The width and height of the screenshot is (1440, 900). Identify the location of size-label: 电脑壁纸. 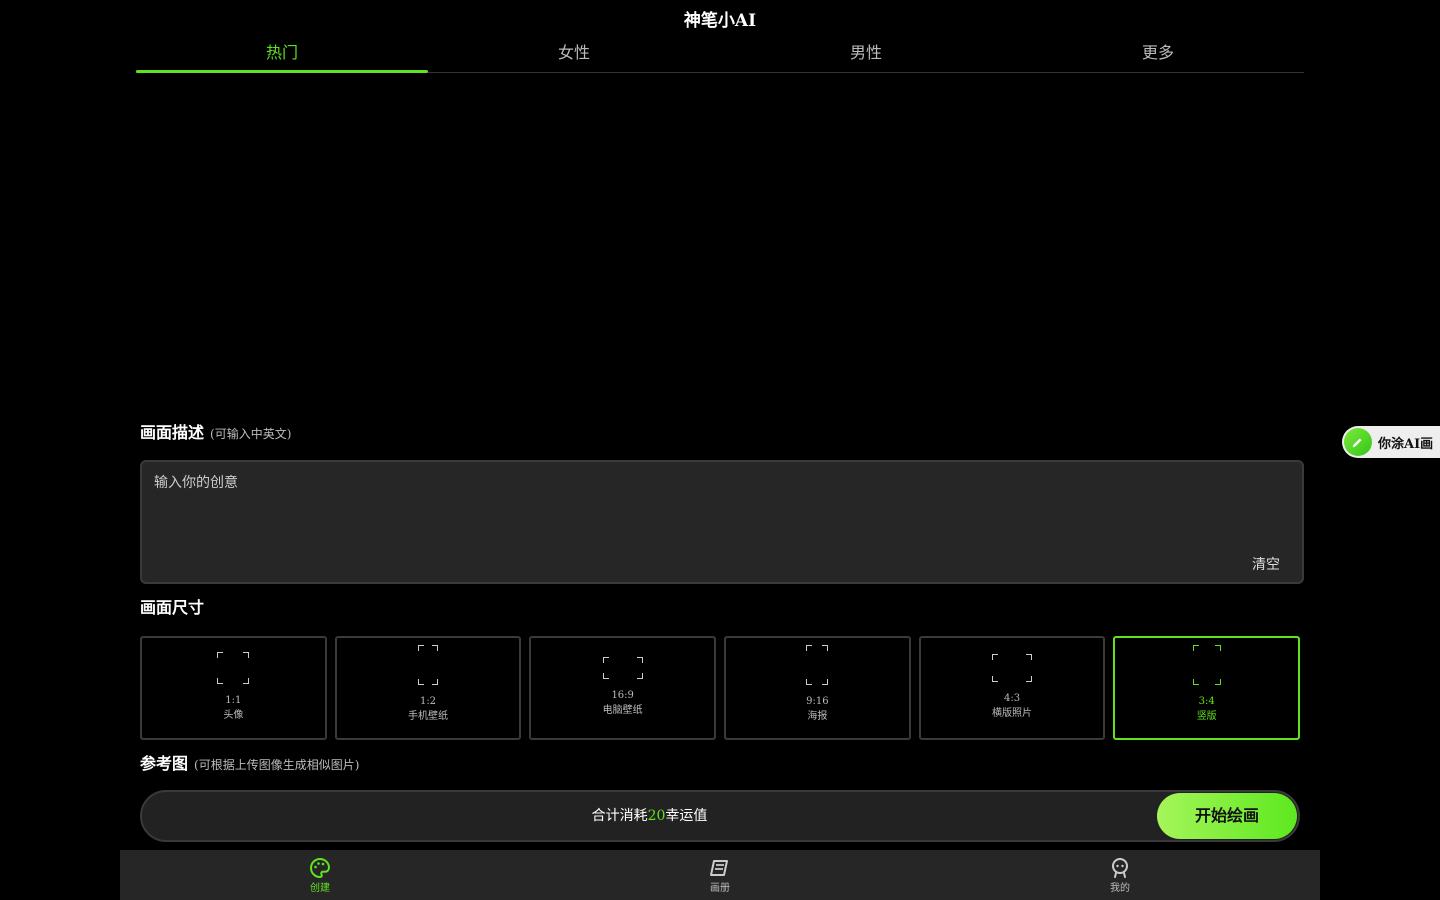
(622, 710).